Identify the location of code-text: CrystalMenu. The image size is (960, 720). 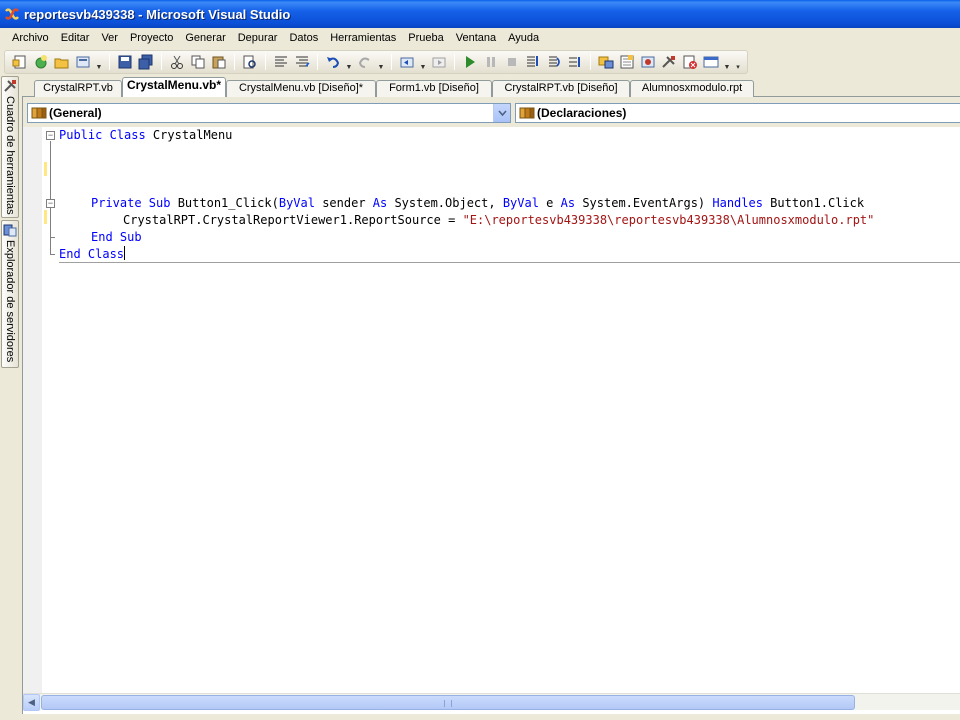
(189, 135).